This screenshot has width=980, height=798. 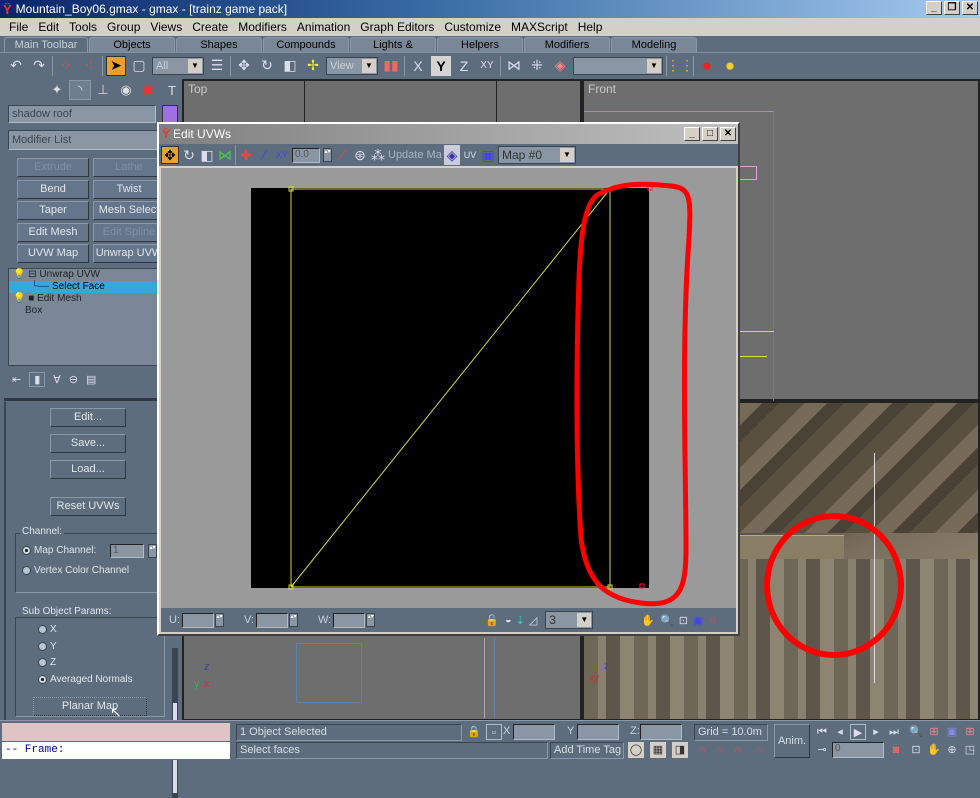 I want to click on maxscript-mini-listener: -- Frame:, so click(x=116, y=750).